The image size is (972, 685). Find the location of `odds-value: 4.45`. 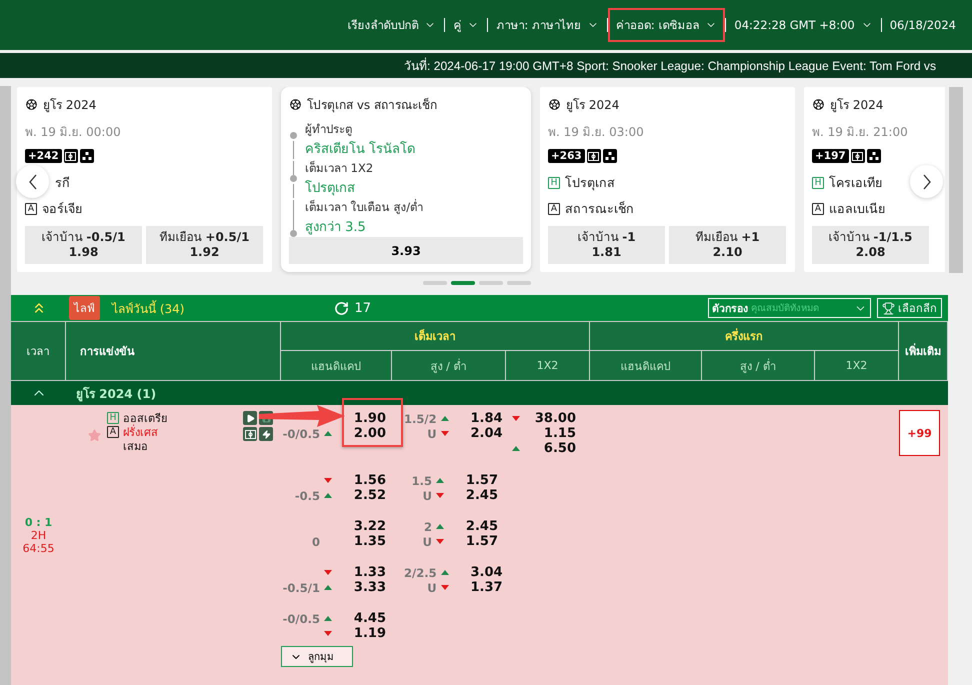

odds-value: 4.45 is located at coordinates (361, 618).